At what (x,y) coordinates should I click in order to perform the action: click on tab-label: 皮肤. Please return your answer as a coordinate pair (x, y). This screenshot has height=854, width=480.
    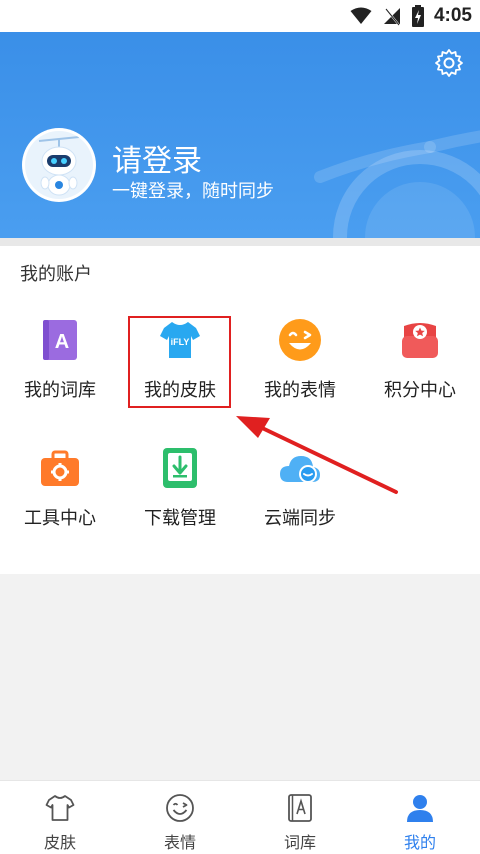
    Looking at the image, I should click on (59, 842).